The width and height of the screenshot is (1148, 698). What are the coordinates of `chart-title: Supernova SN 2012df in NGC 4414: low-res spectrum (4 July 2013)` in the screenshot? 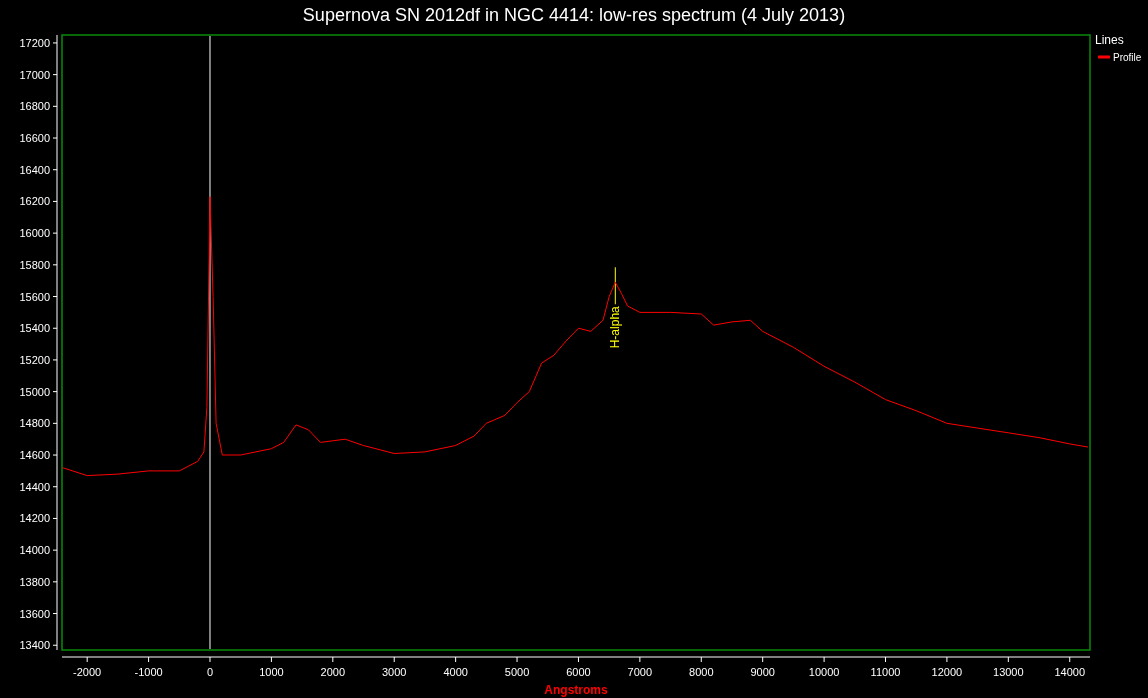 It's located at (574, 15).